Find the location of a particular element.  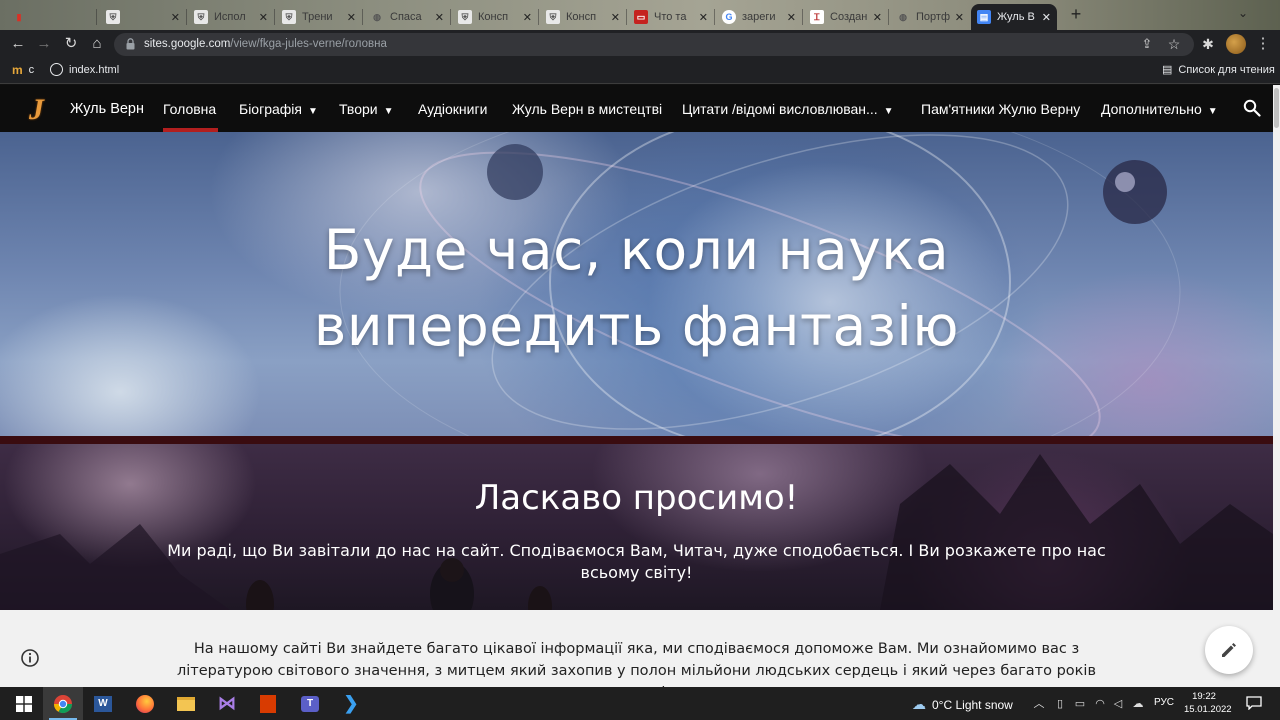

google-icon: G is located at coordinates (729, 17).